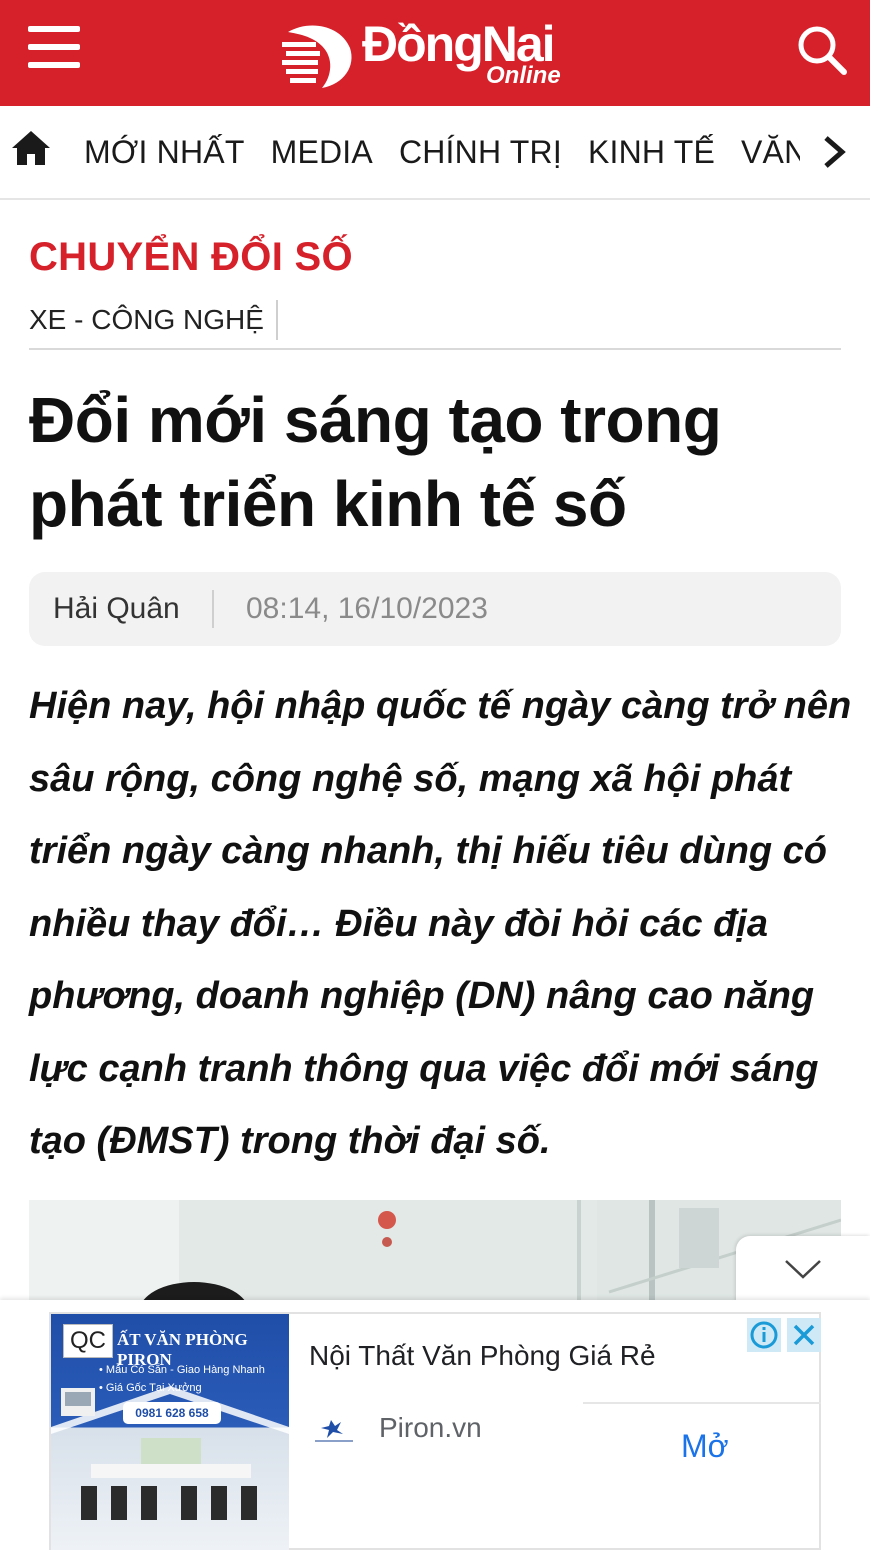  I want to click on logo-subtext: Online, so click(523, 75).